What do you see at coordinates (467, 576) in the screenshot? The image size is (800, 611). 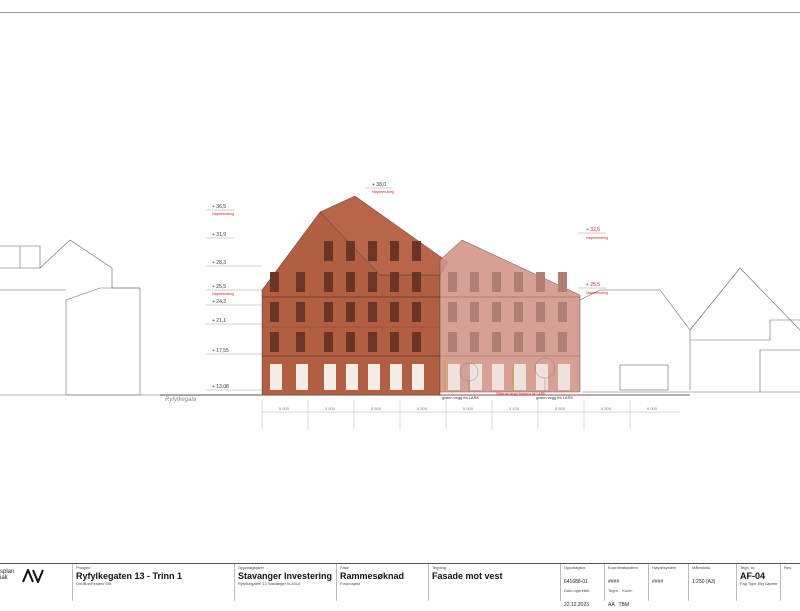 I see `drawing-title: Fasade mot vest` at bounding box center [467, 576].